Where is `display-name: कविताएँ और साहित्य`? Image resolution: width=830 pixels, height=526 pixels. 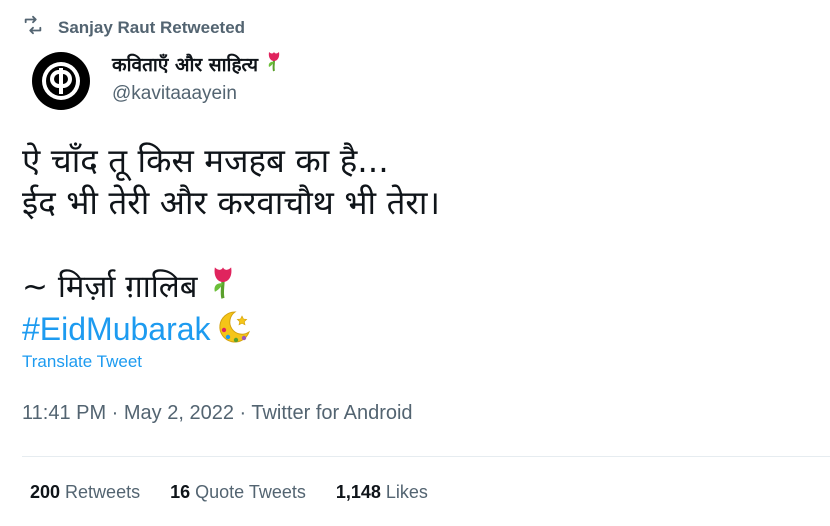 display-name: कविताएँ और साहित्य is located at coordinates (197, 63).